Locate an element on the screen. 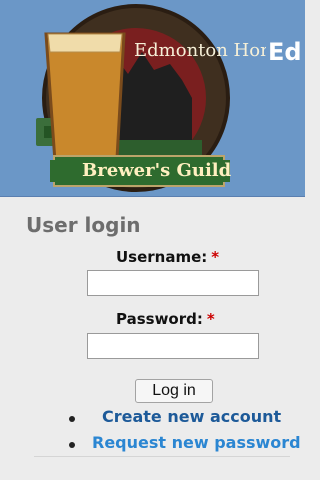 The height and width of the screenshot is (480, 320). password-label-text: Password: is located at coordinates (159, 319).